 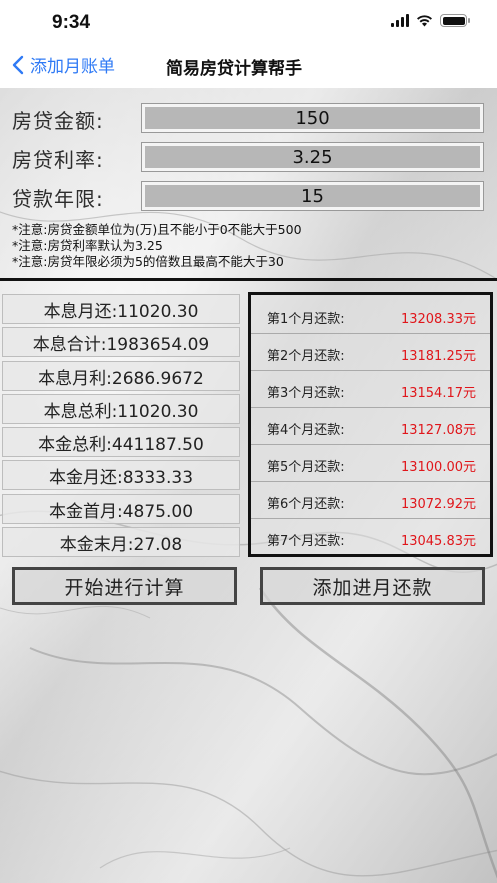 What do you see at coordinates (18, 64) in the screenshot?
I see `chevron-left-icon` at bounding box center [18, 64].